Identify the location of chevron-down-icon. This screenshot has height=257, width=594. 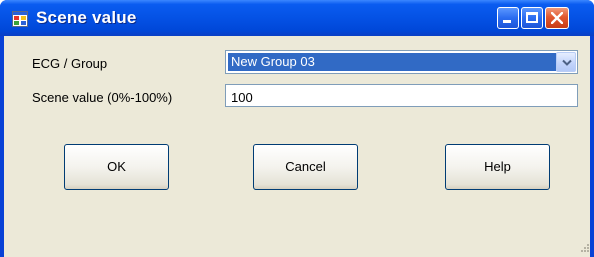
(567, 62).